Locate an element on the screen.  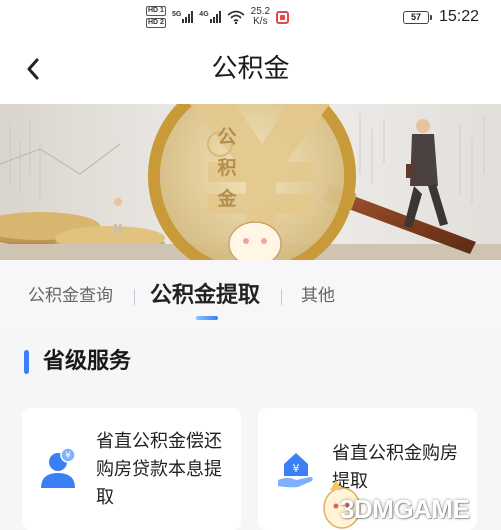
battery-icon: 57 is located at coordinates (417, 17).